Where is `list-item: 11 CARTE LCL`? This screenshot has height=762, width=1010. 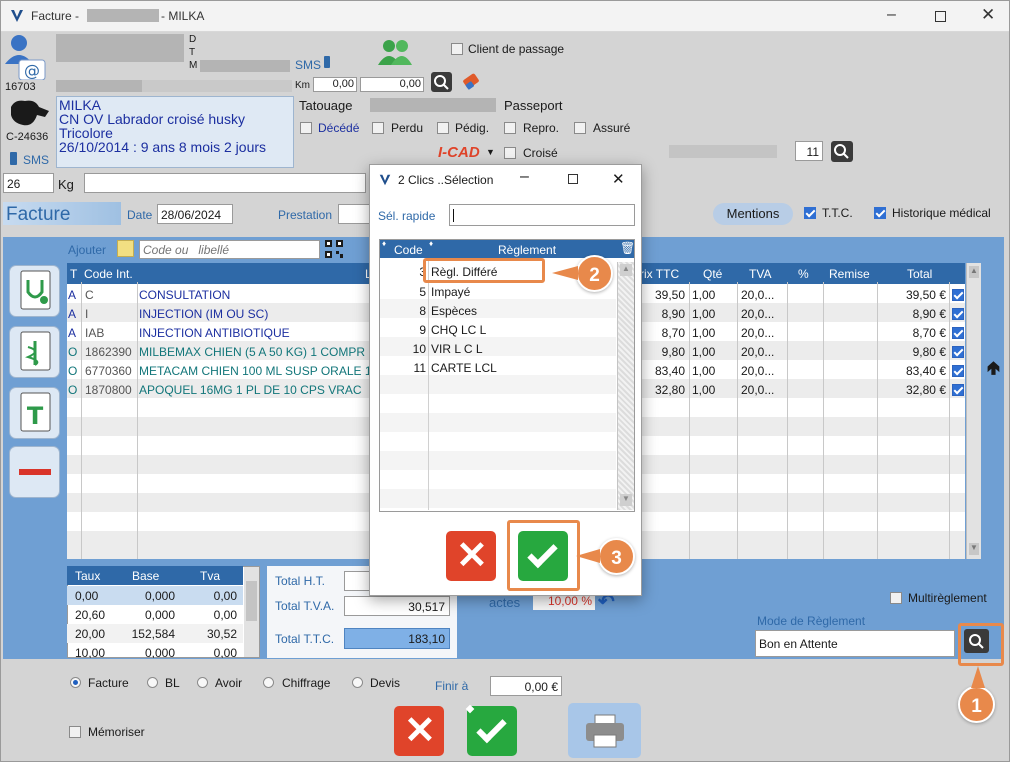 list-item: 11 CARTE LCL is located at coordinates (499, 367).